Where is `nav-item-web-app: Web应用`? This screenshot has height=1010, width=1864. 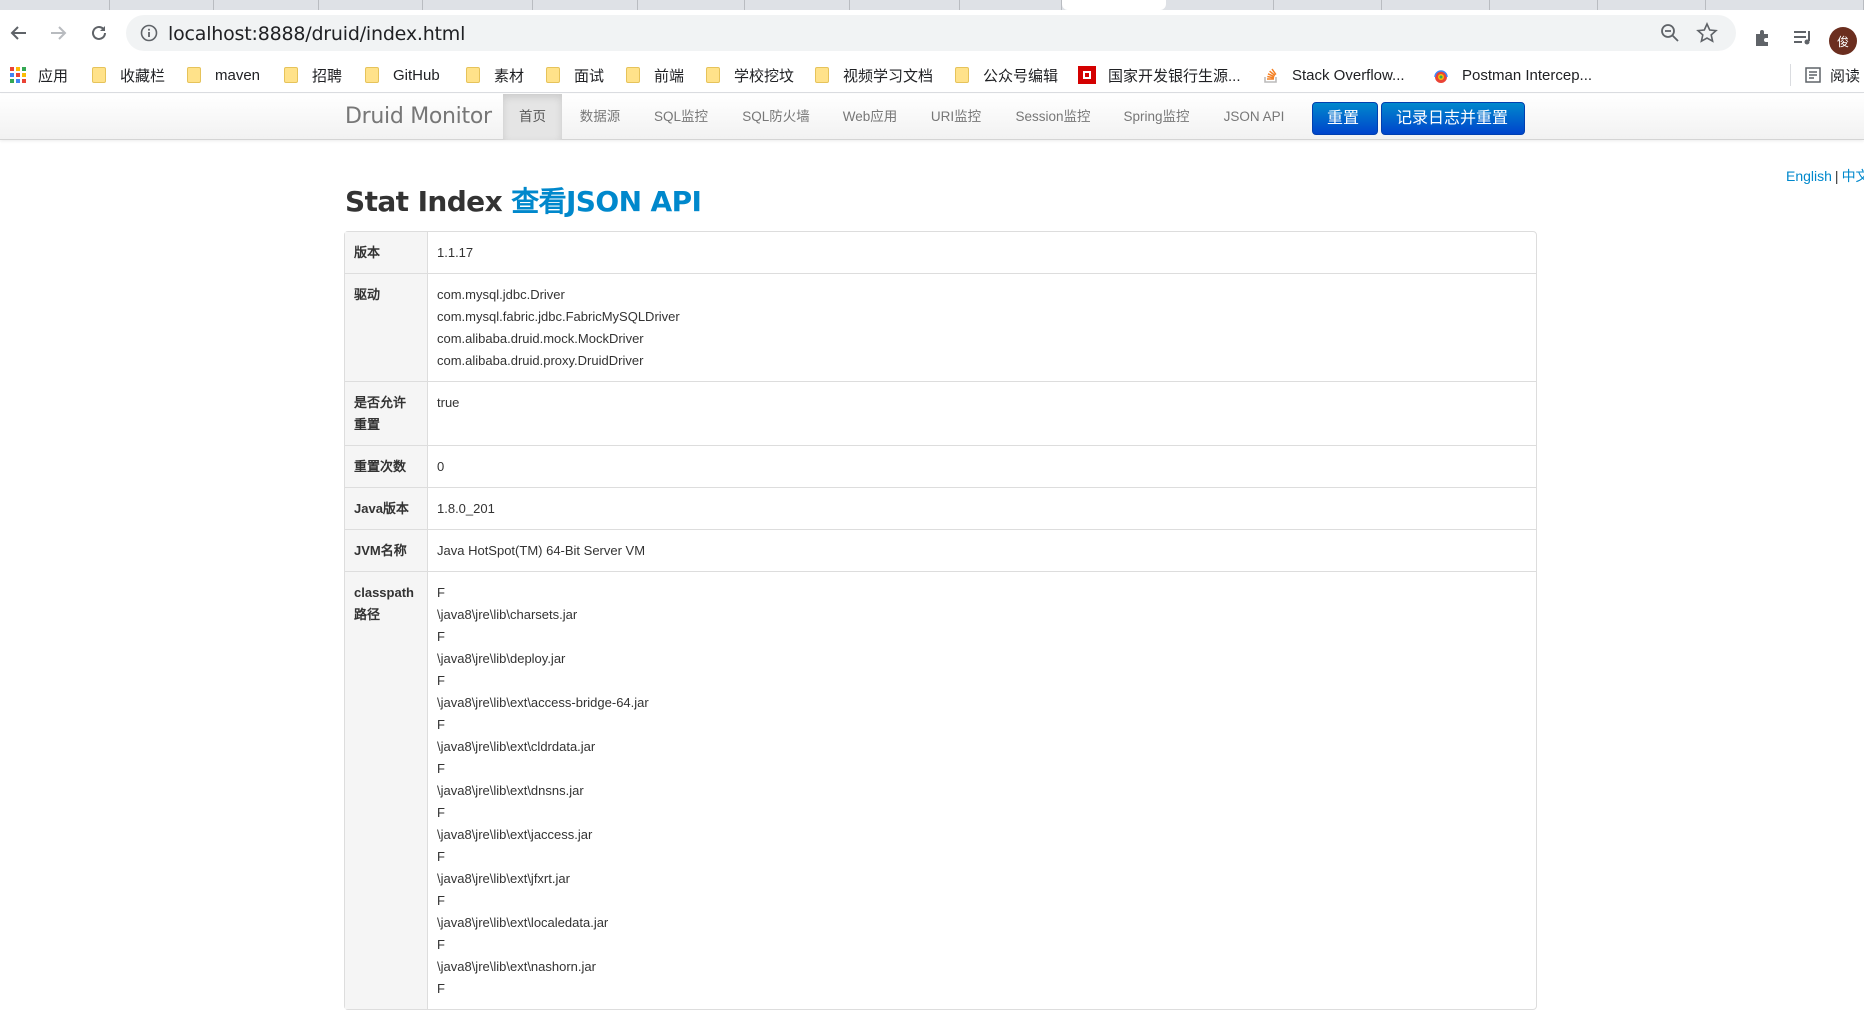
nav-item-web-app: Web应用 is located at coordinates (870, 117).